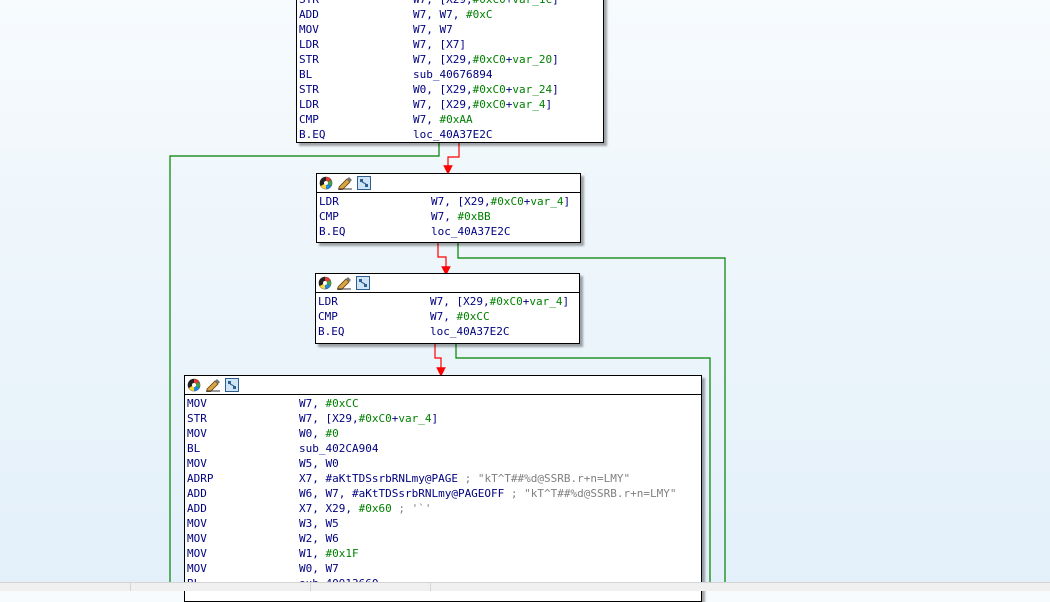 This screenshot has height=602, width=1050. I want to click on instruction-row: ADD W7, W7, #0xC, so click(450, 14).